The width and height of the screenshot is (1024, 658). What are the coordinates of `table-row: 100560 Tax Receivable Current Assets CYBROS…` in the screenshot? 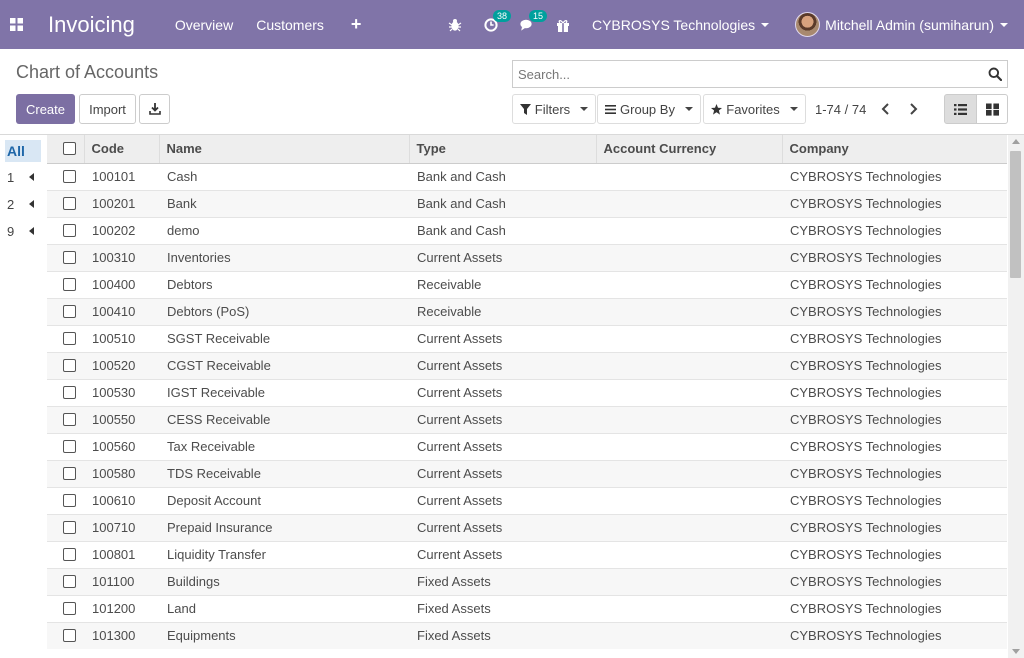 It's located at (527, 446).